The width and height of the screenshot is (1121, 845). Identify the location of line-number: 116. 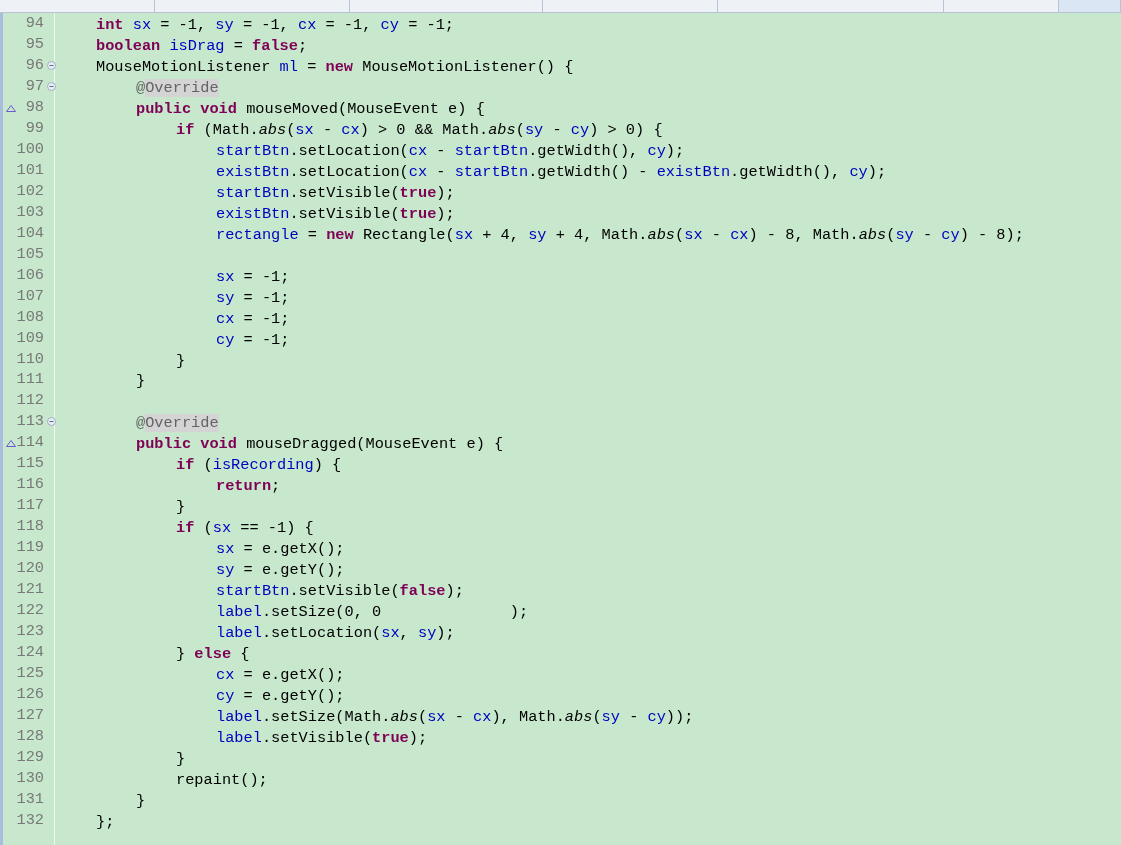
(30, 485).